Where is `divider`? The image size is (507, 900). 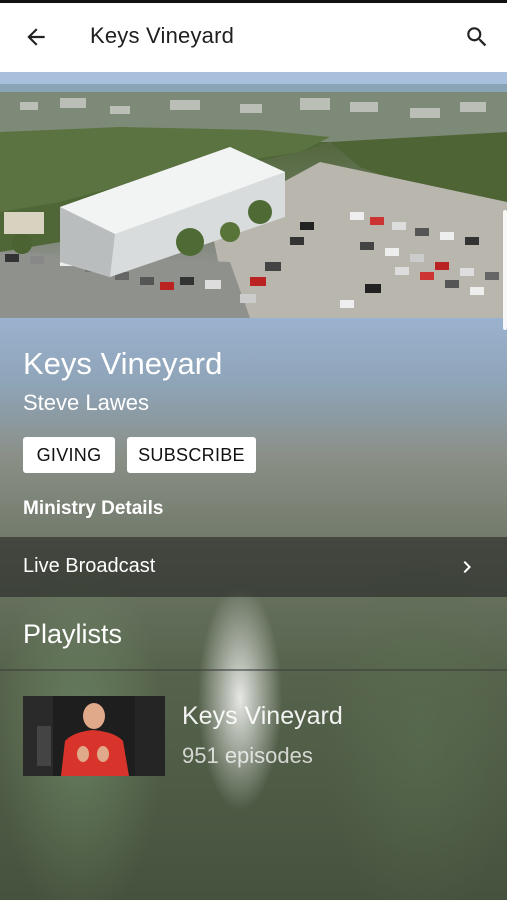
divider is located at coordinates (253, 670).